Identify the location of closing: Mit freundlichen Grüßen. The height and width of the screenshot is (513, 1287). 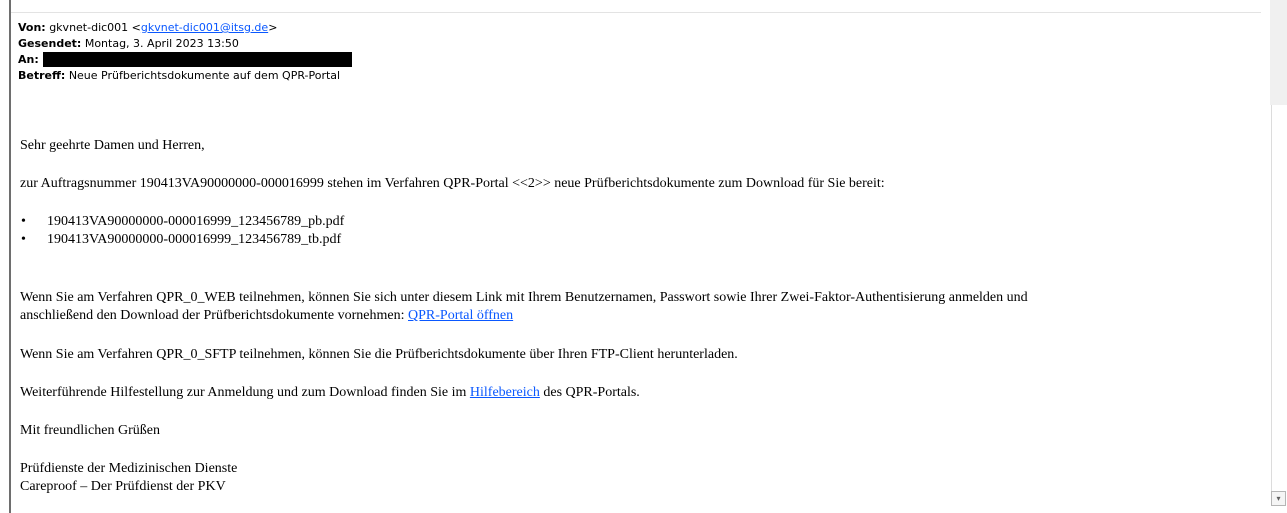
(90, 430).